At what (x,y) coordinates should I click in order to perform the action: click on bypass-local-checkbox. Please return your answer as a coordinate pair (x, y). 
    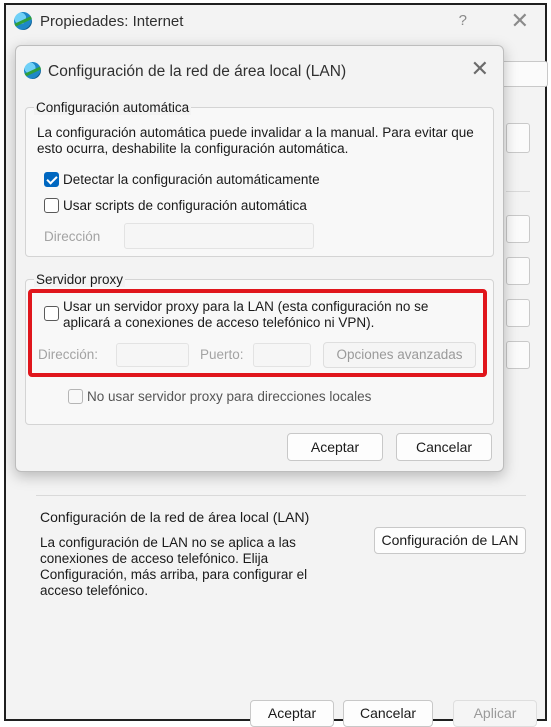
    Looking at the image, I should click on (75, 396).